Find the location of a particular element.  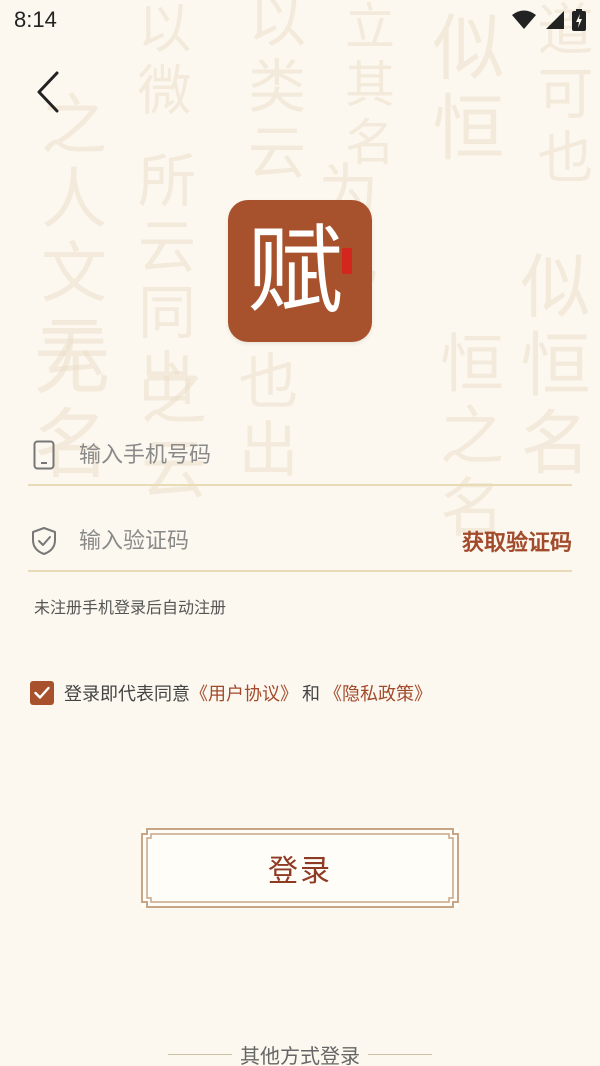

other-login-label: 其他方式登录 is located at coordinates (300, 1055).